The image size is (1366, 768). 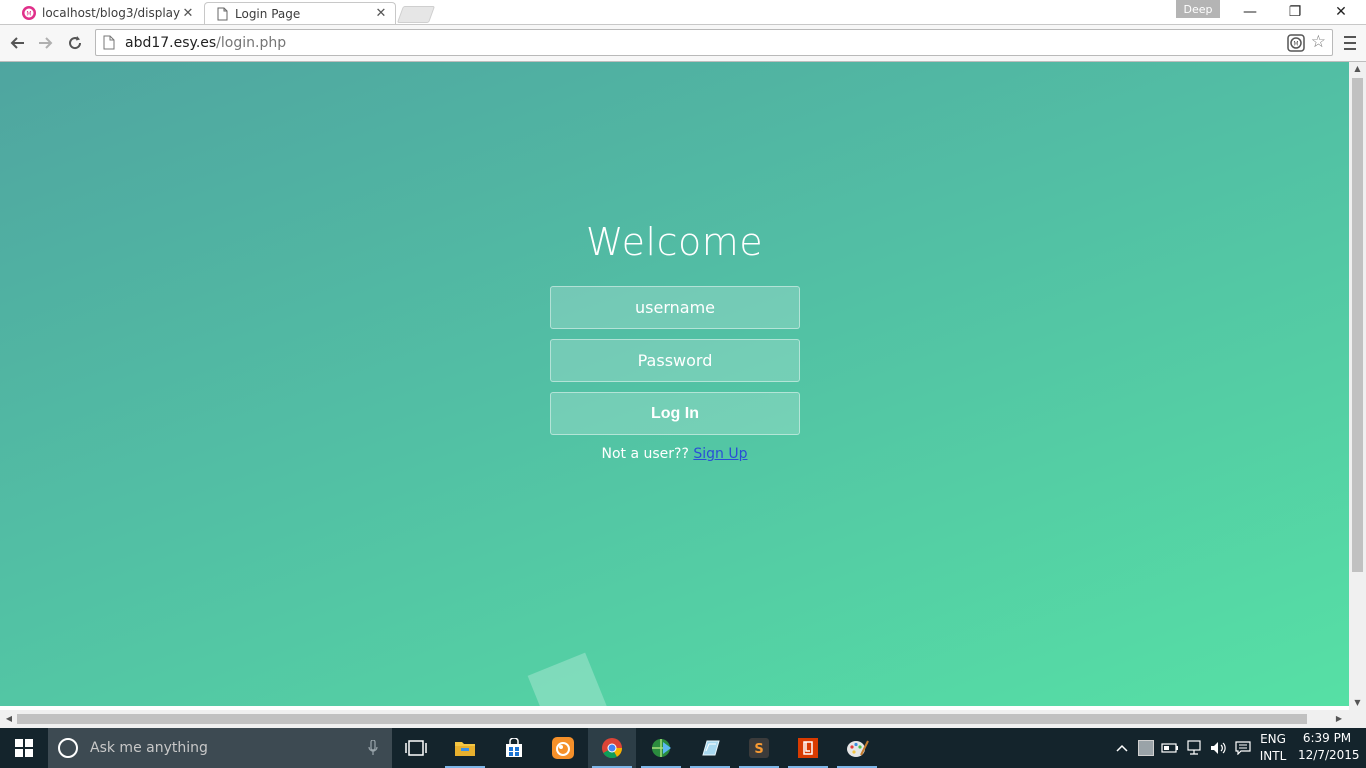 I want to click on paint-button, so click(x=857, y=748).